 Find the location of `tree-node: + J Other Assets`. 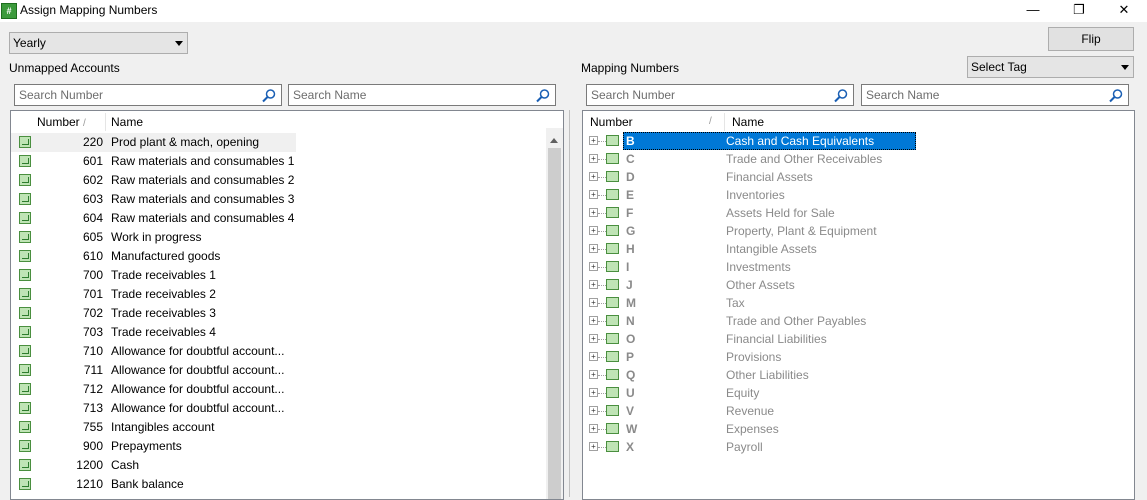

tree-node: + J Other Assets is located at coordinates (853, 285).